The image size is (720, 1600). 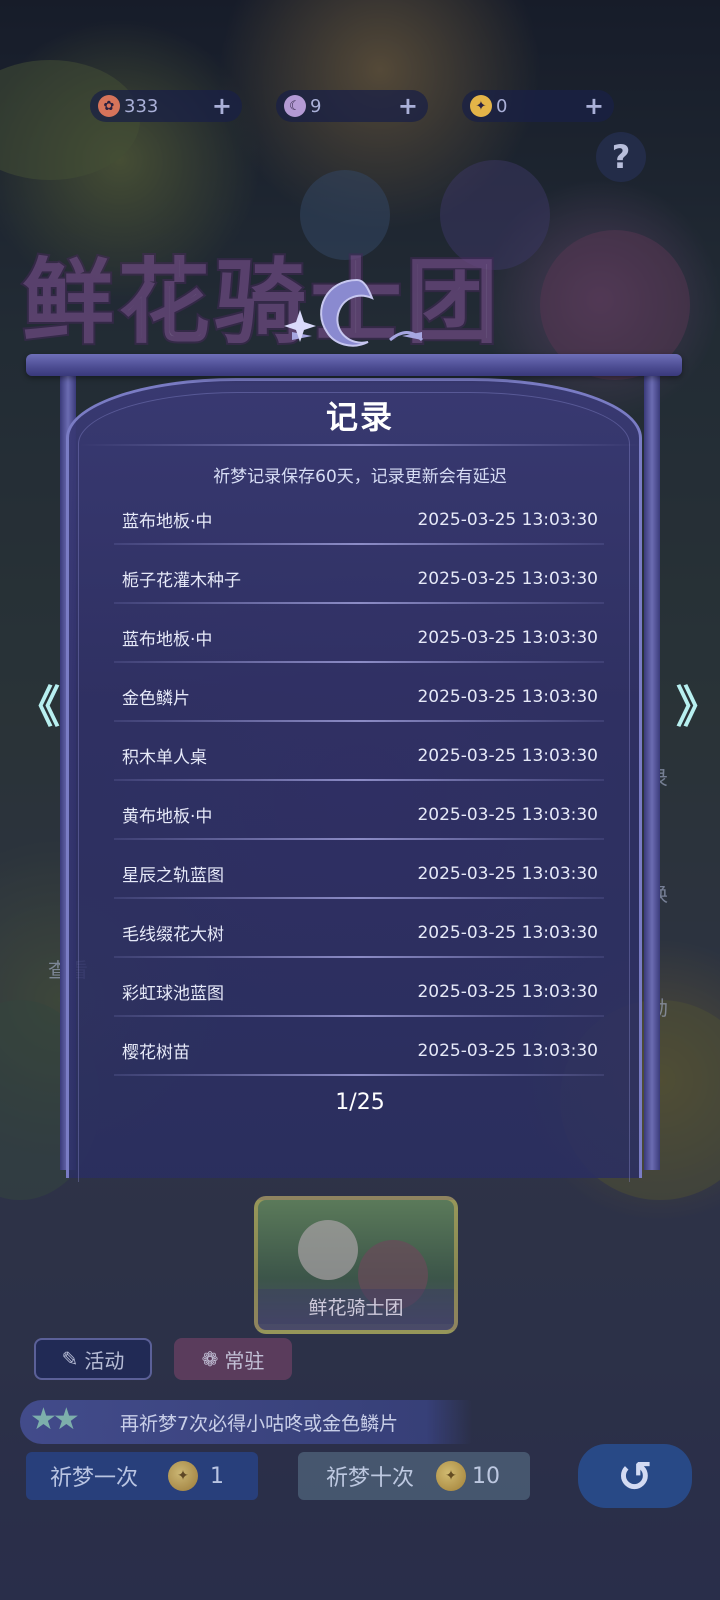 I want to click on record-item-name: 毛线缀花大树, so click(x=173, y=935).